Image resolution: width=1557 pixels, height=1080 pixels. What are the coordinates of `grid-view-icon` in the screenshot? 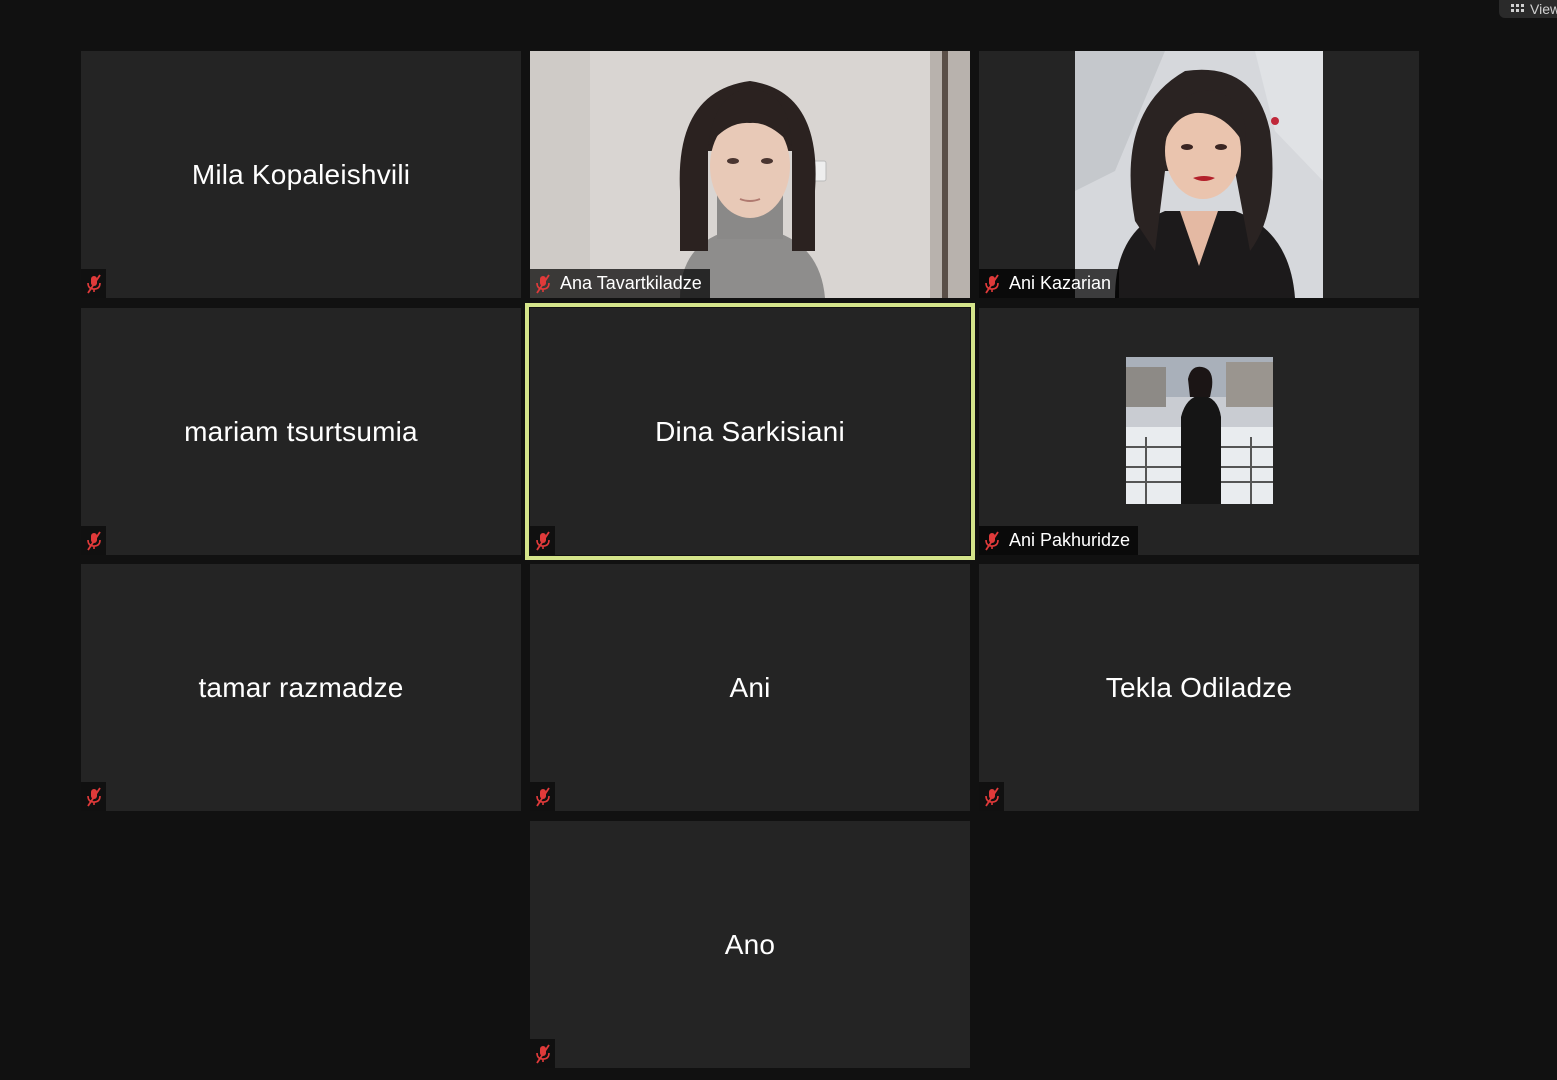 It's located at (1517, 9).